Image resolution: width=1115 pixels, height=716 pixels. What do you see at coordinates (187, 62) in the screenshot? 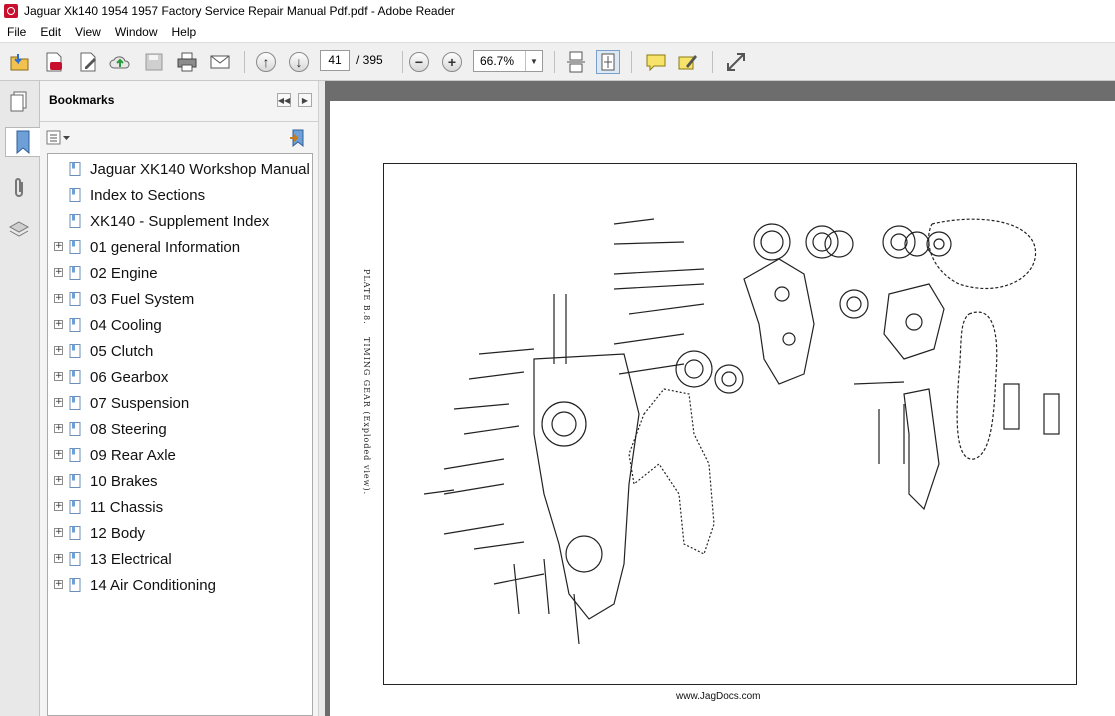
I see `print-button` at bounding box center [187, 62].